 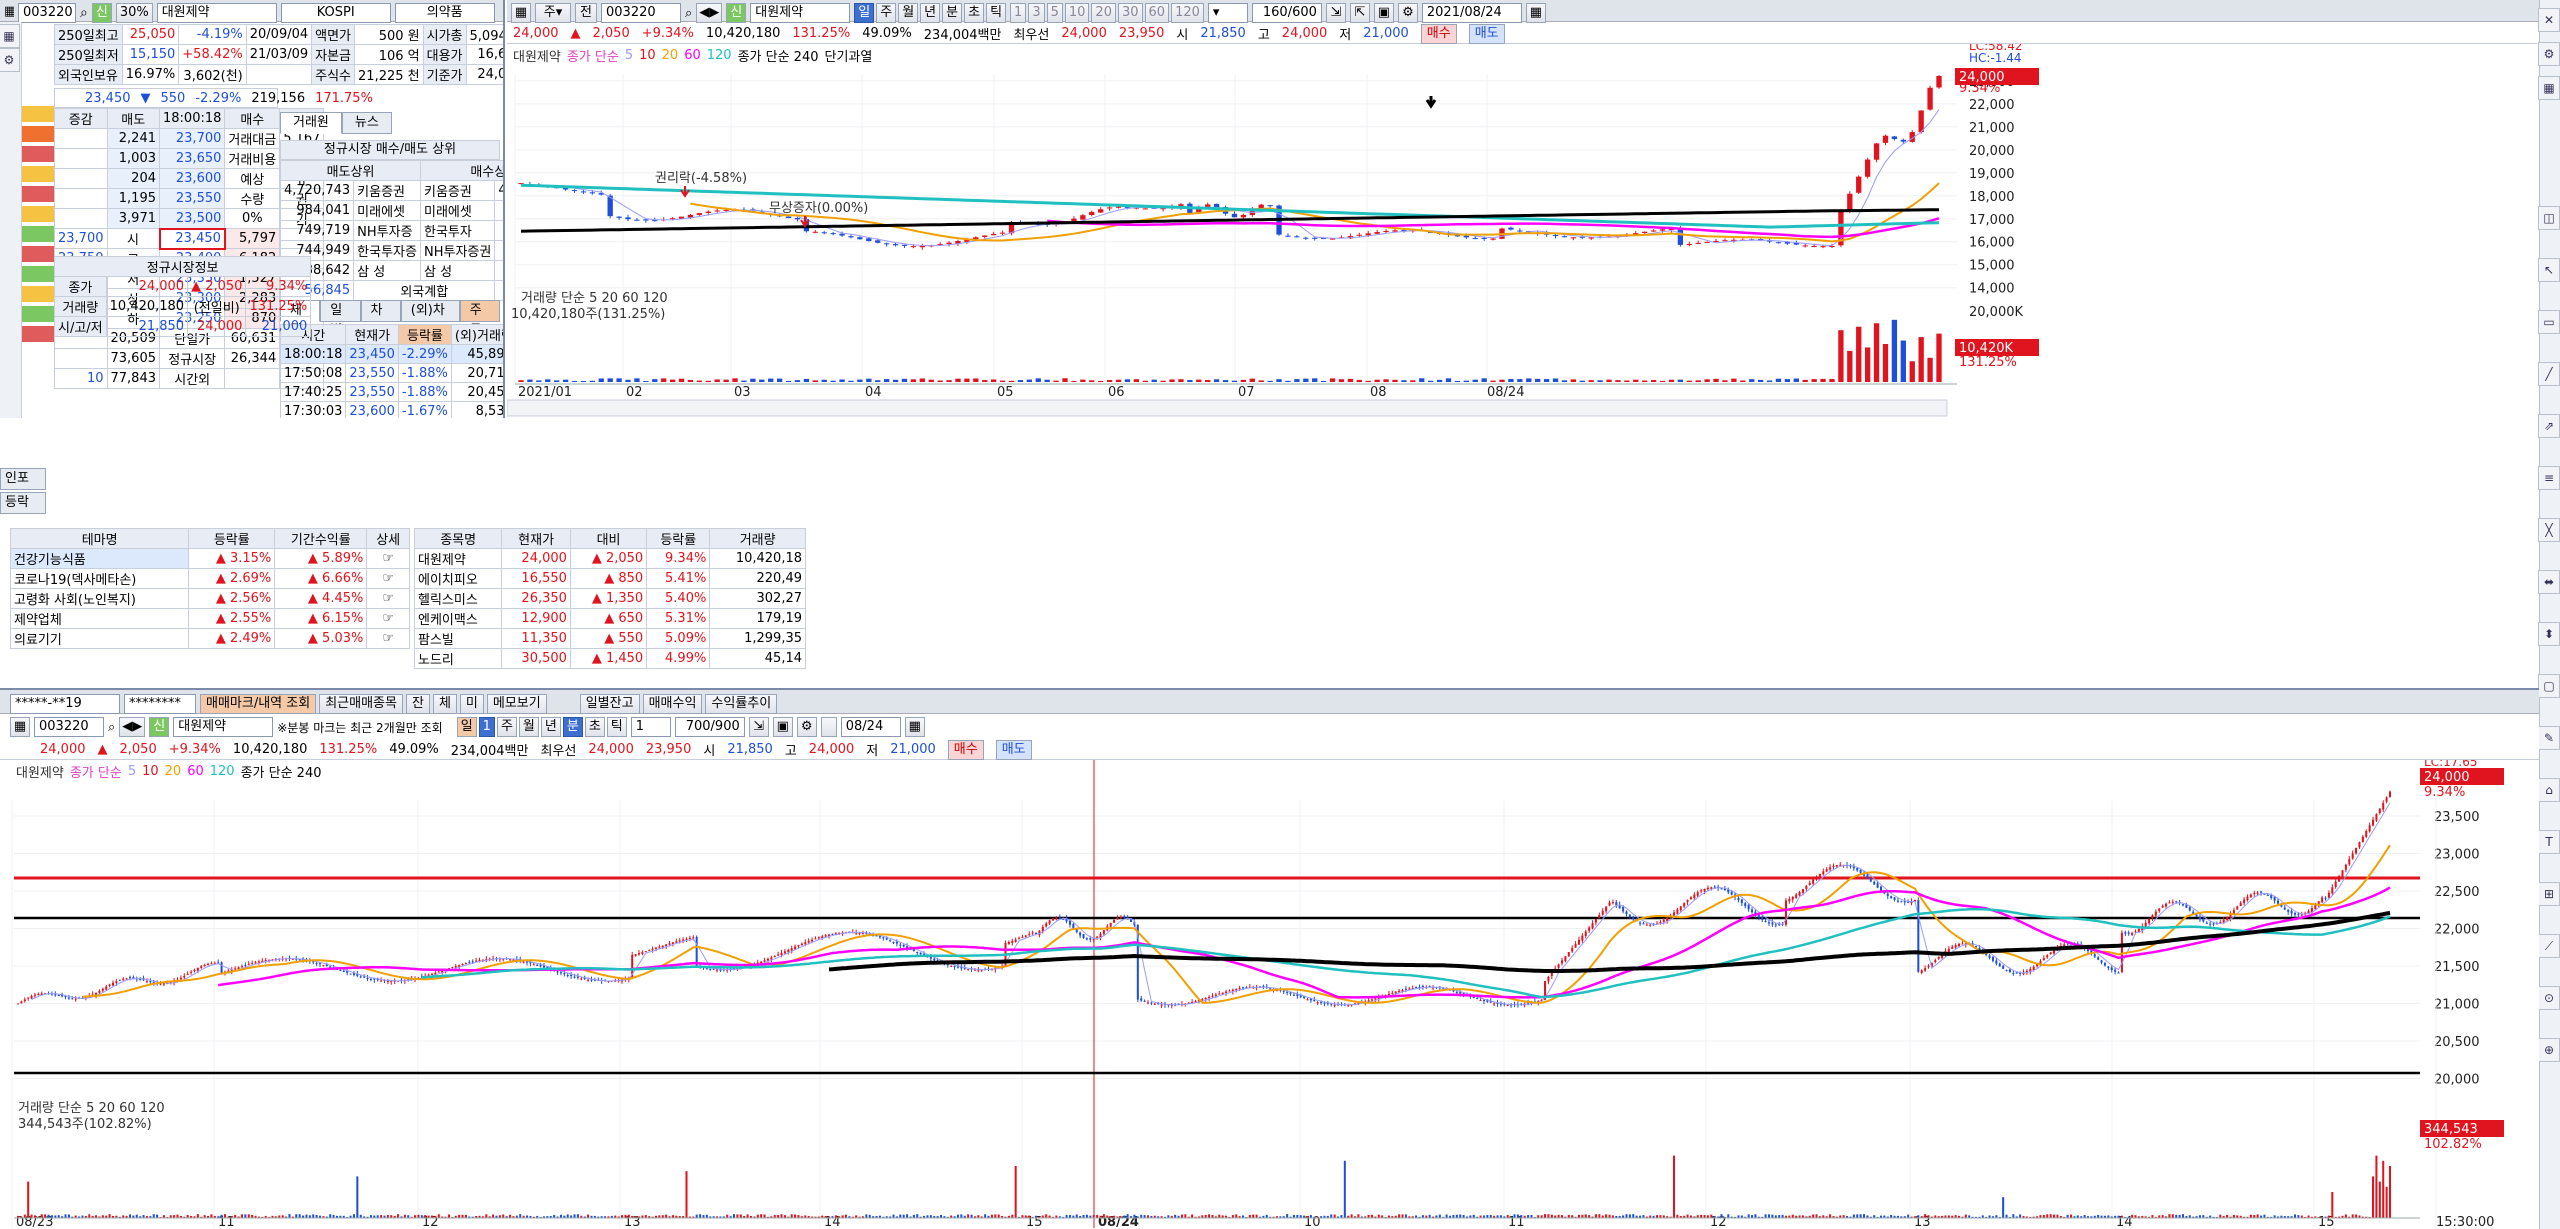 I want to click on tick-tab: (외)차트, so click(x=430, y=319).